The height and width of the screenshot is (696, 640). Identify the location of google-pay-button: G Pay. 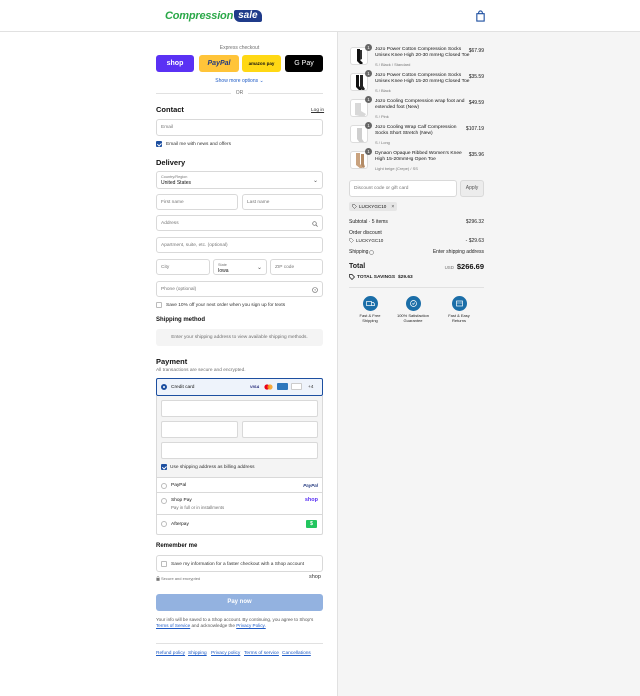
(304, 63).